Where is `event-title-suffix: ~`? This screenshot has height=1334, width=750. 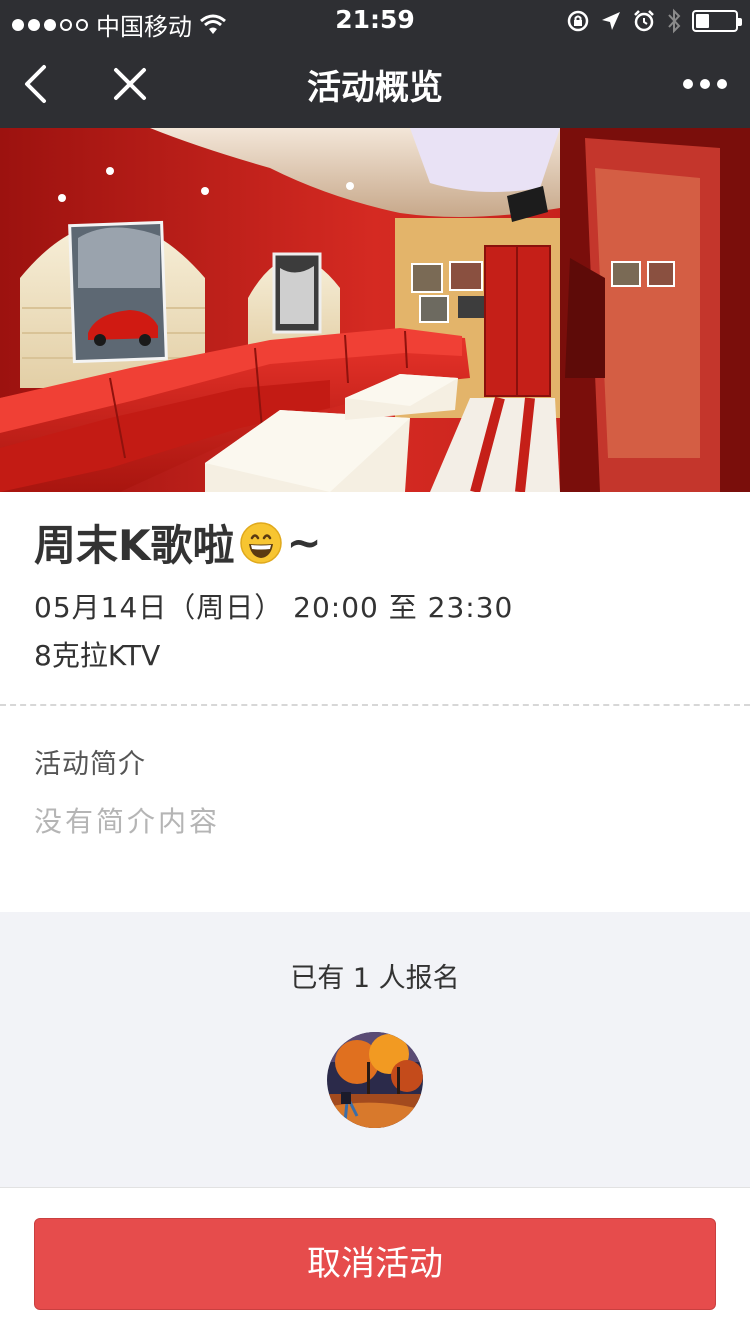 event-title-suffix: ~ is located at coordinates (304, 542).